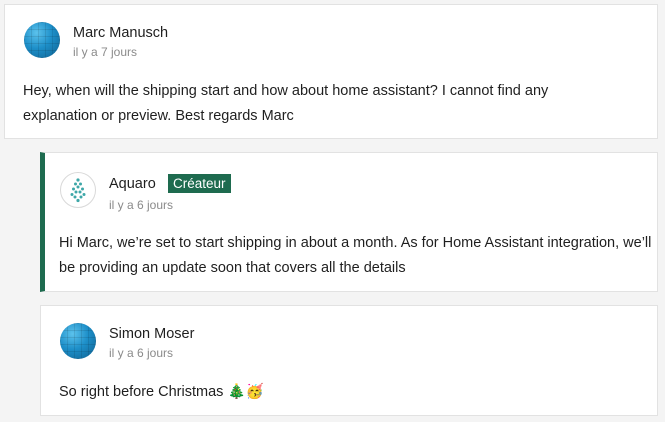  I want to click on partying-face-icon: 🥳, so click(254, 392).